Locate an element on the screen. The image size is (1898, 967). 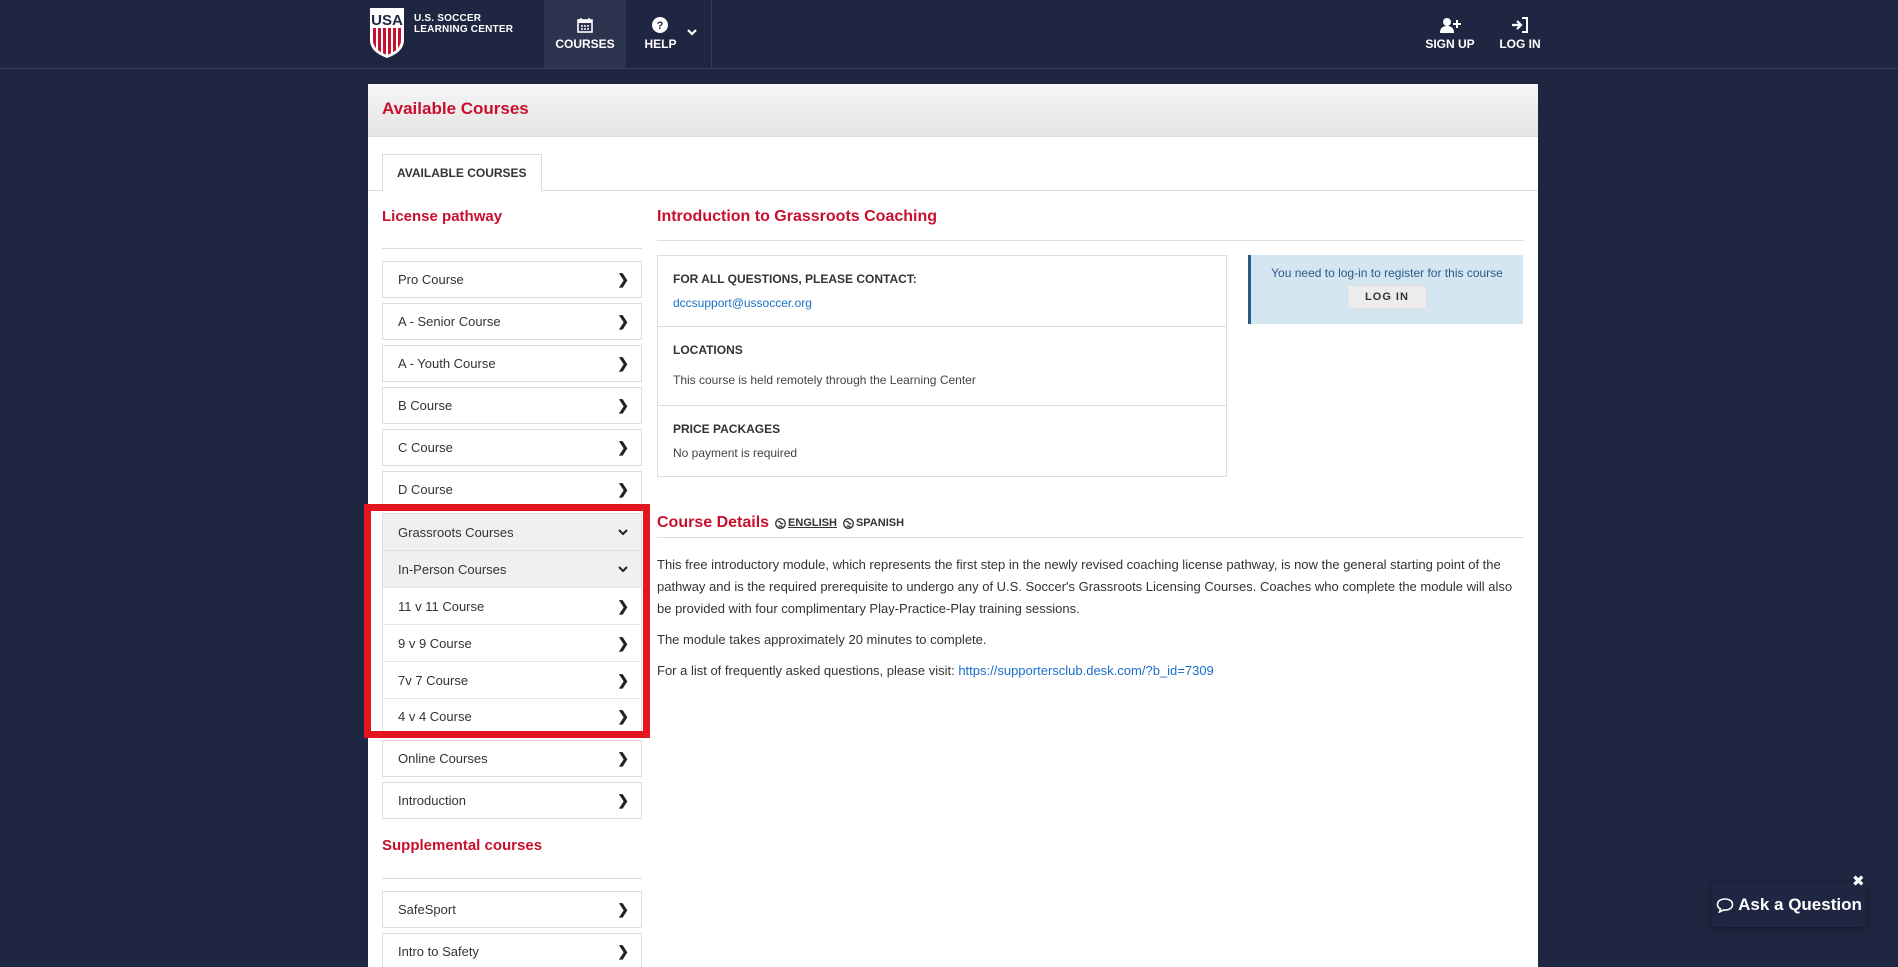
sidebar-item-9v9-course: 9 v 9 Course ❯ is located at coordinates (512, 642).